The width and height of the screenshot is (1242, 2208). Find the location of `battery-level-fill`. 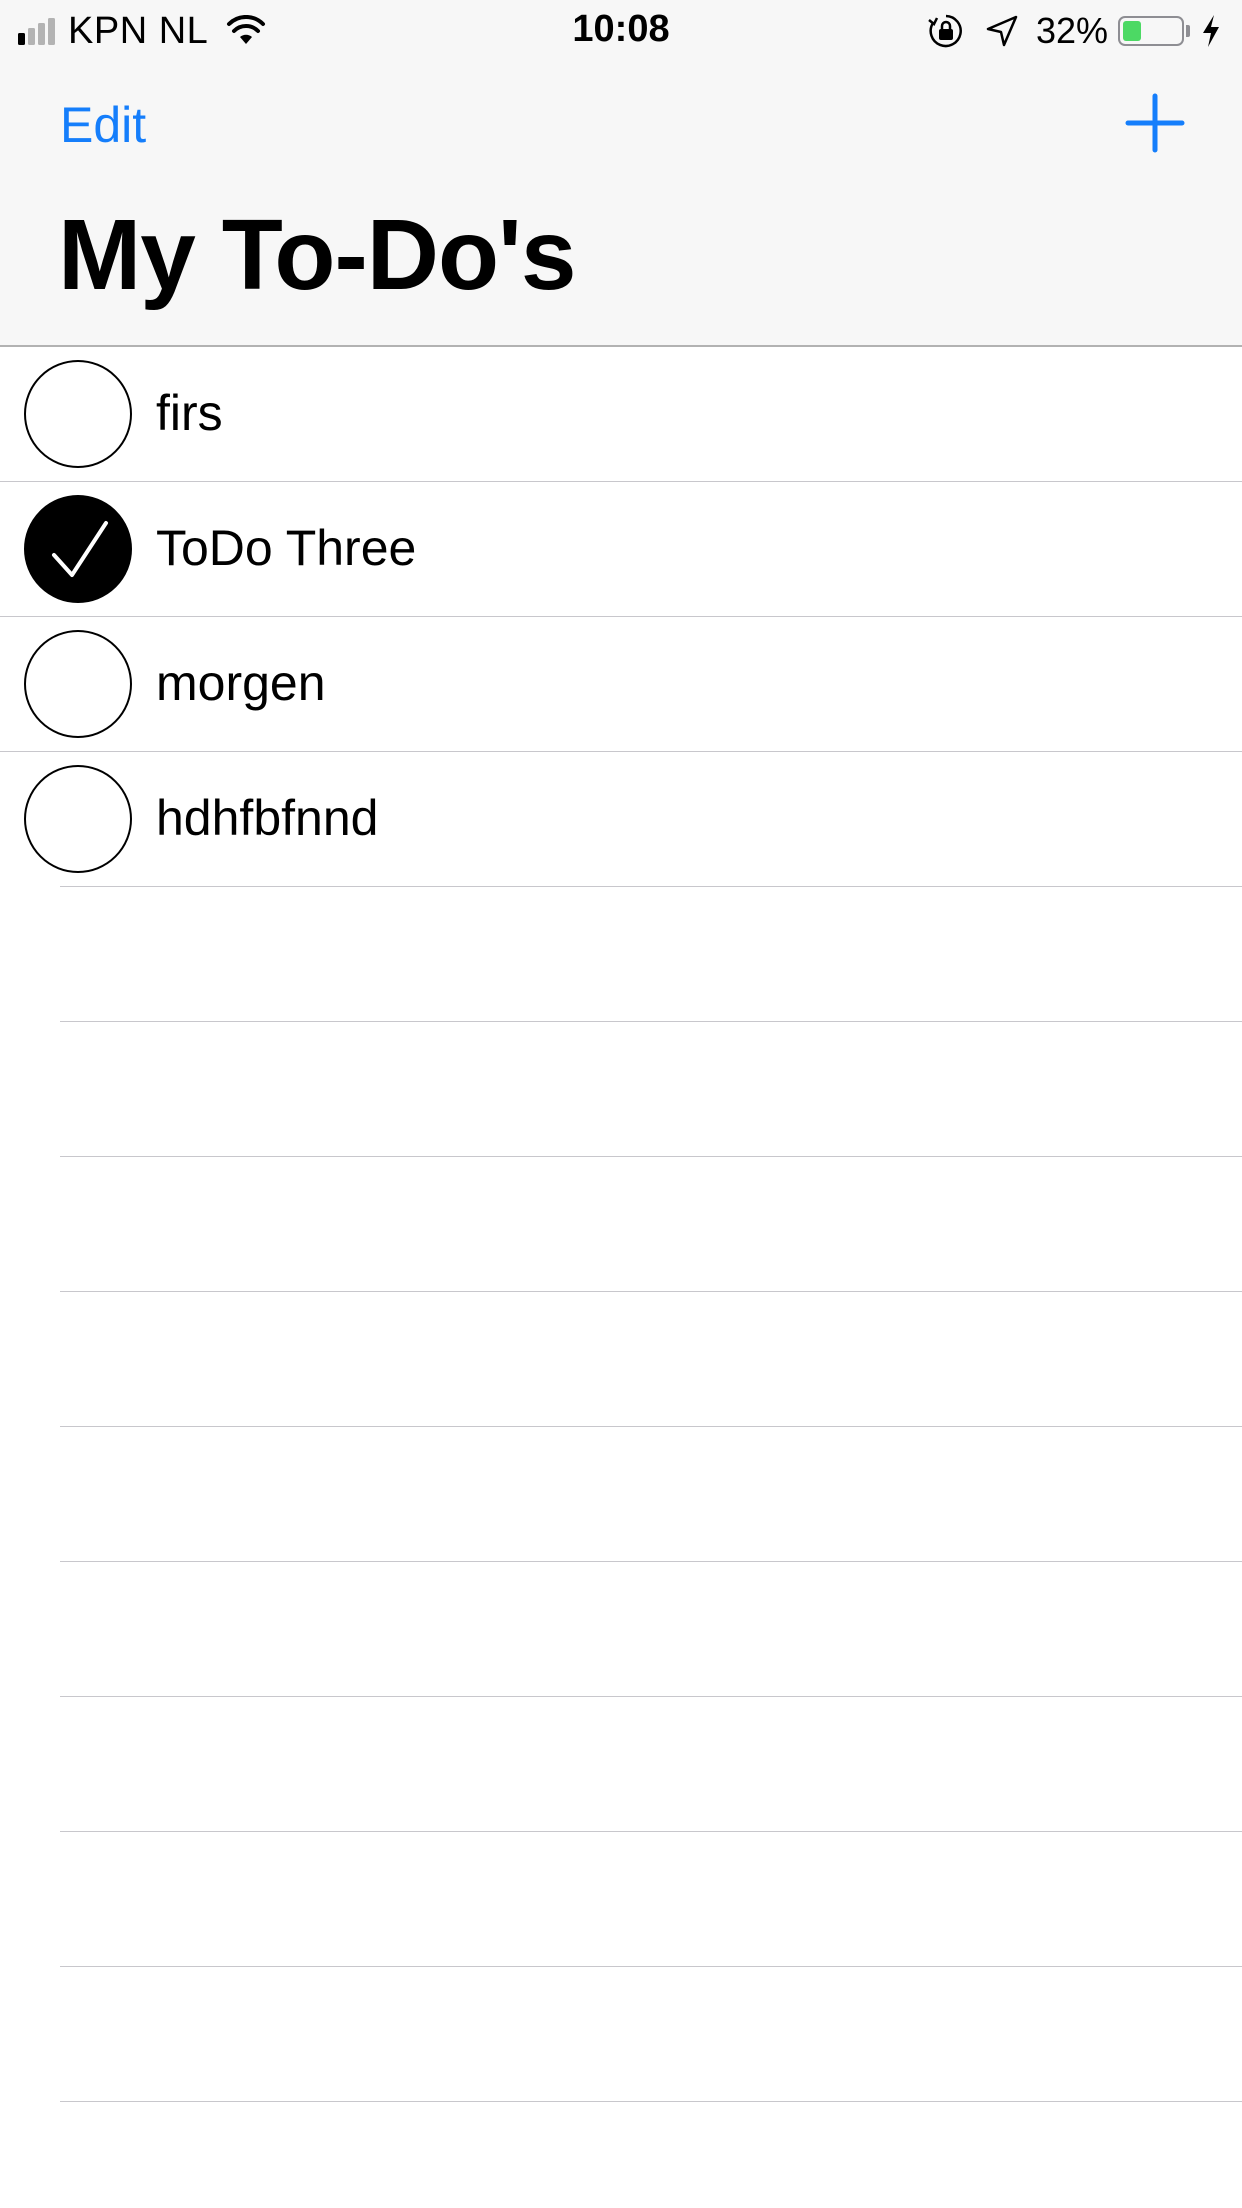

battery-level-fill is located at coordinates (1132, 31).